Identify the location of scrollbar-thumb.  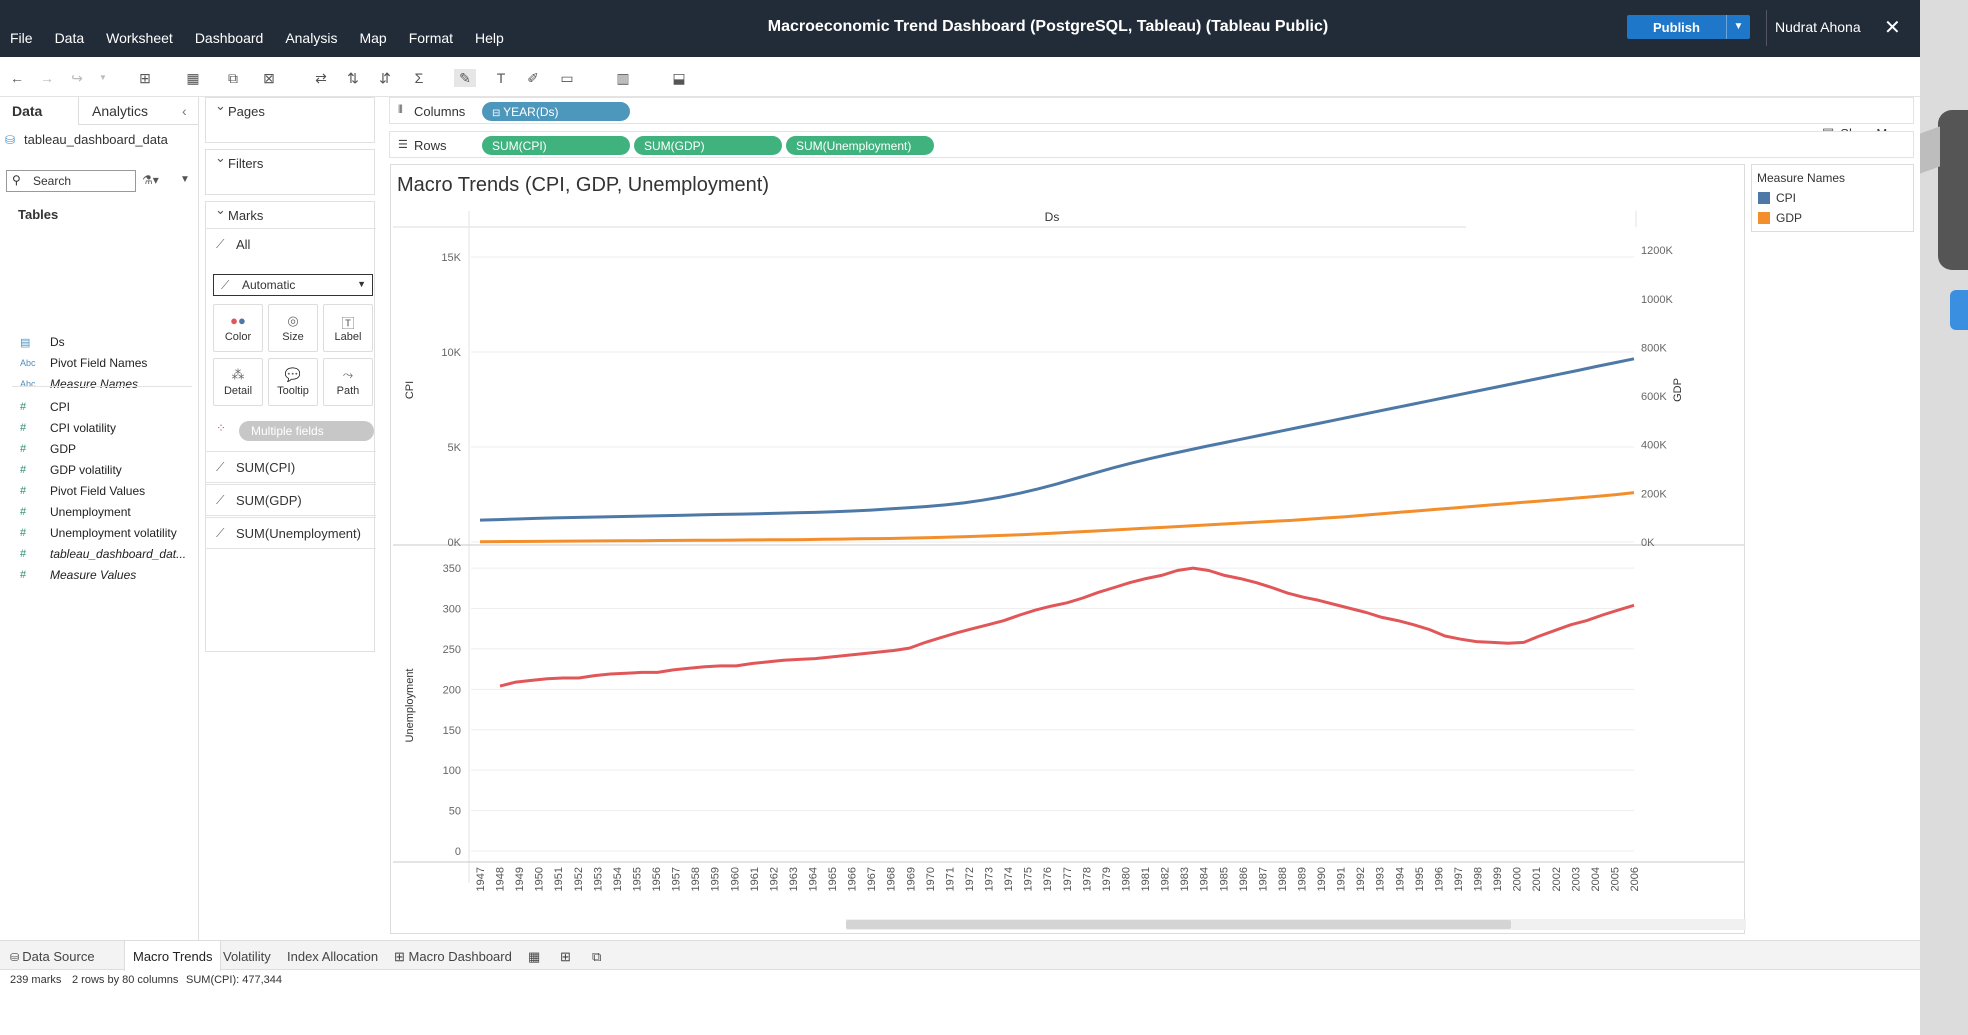
(1178, 924).